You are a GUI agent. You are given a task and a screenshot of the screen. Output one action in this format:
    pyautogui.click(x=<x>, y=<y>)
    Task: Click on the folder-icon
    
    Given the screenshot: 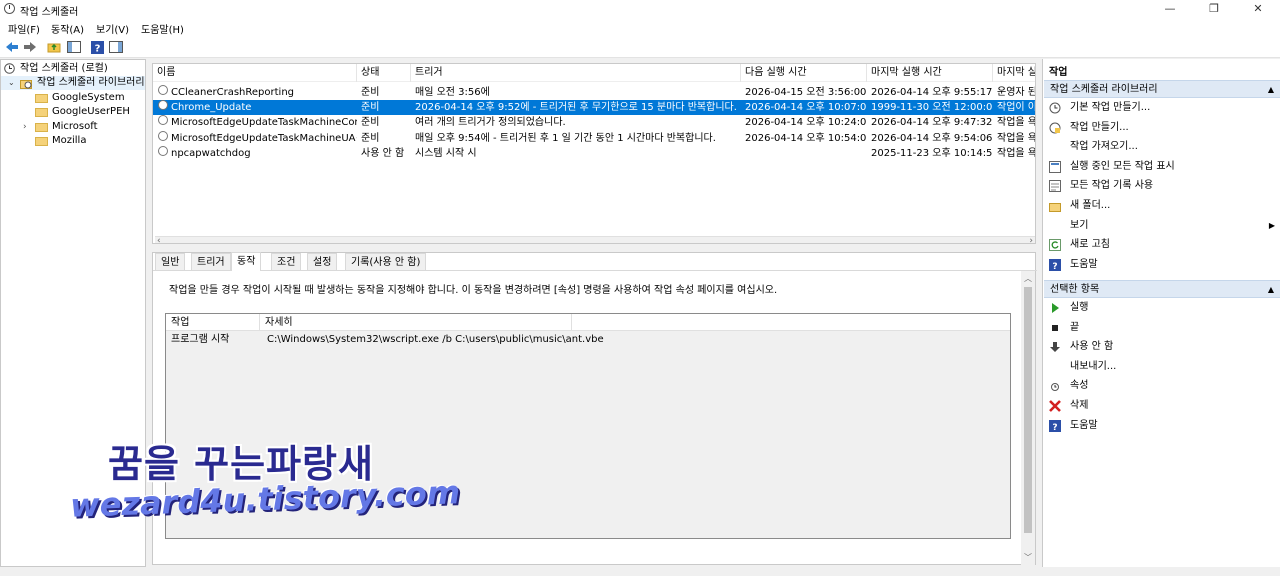 What is the action you would take?
    pyautogui.click(x=41, y=127)
    